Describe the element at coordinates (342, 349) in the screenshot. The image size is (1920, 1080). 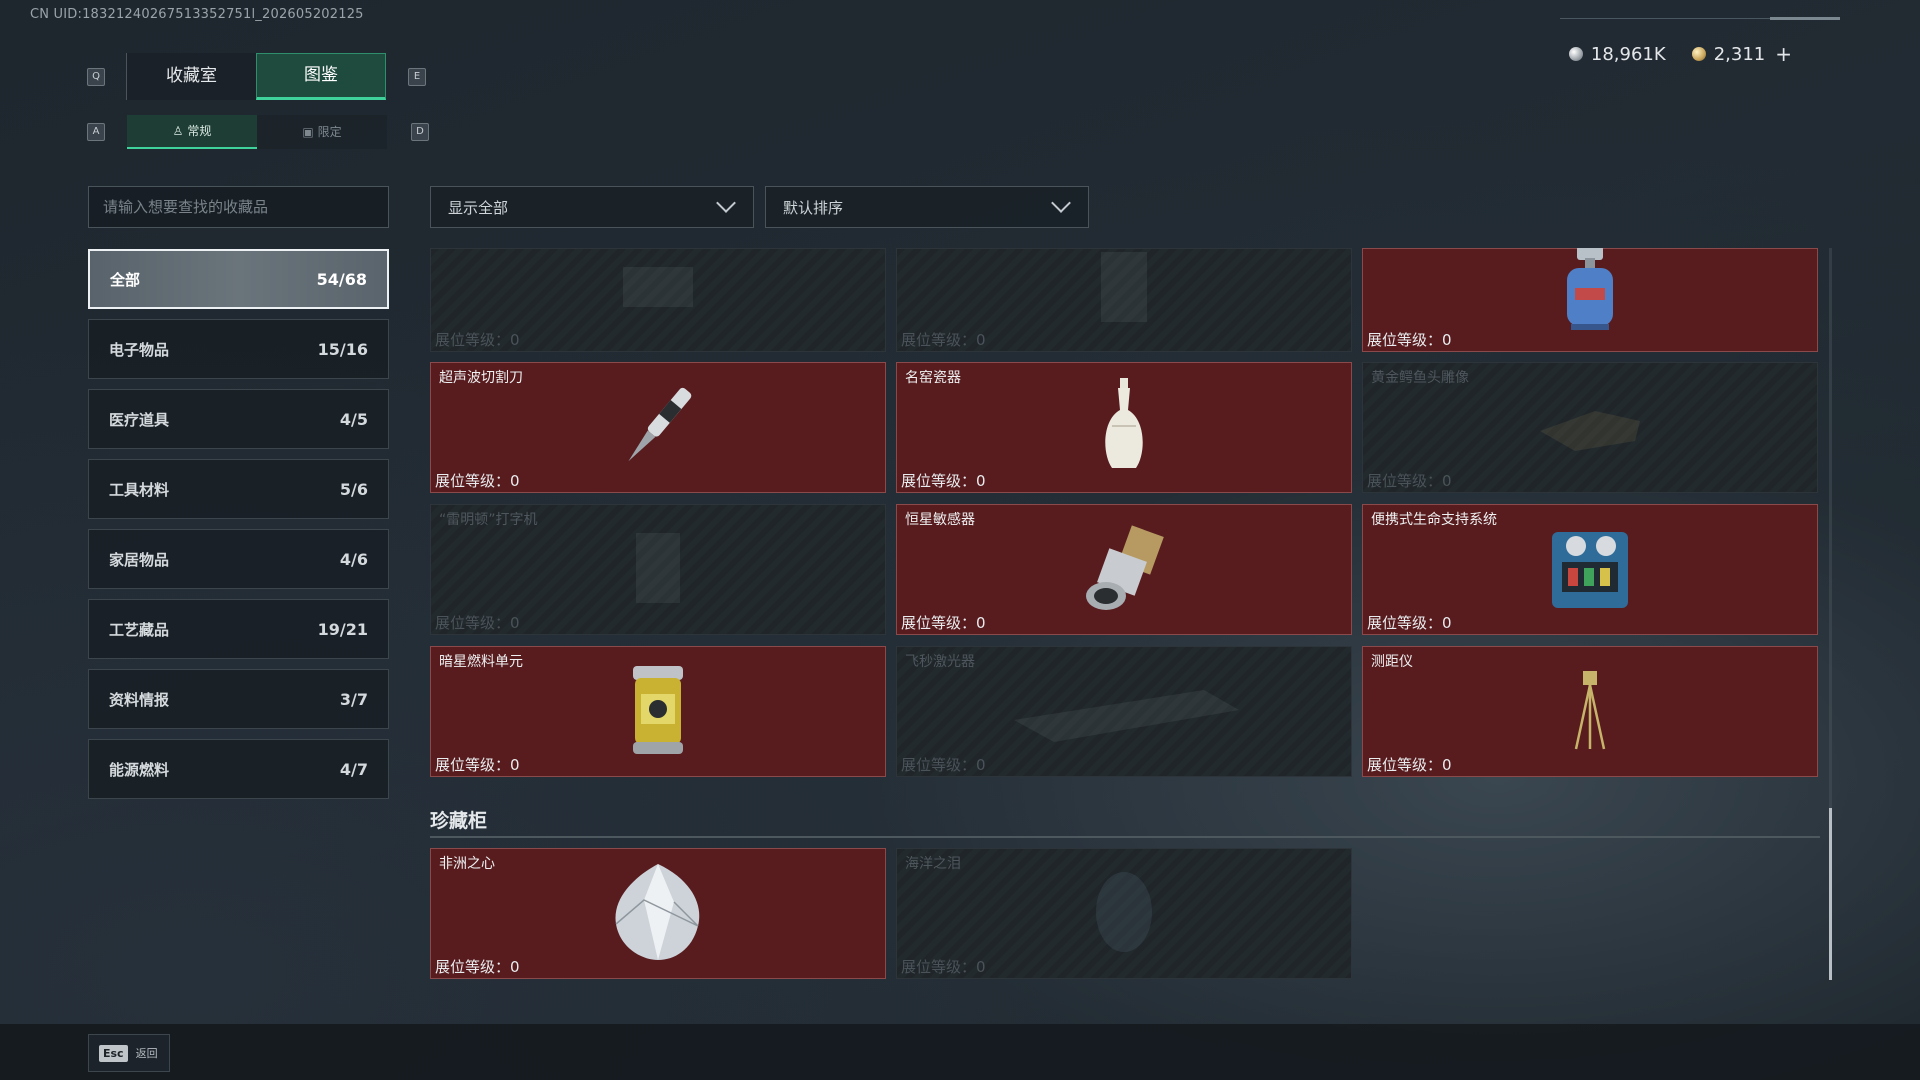
I see `category-count: 15/16` at that location.